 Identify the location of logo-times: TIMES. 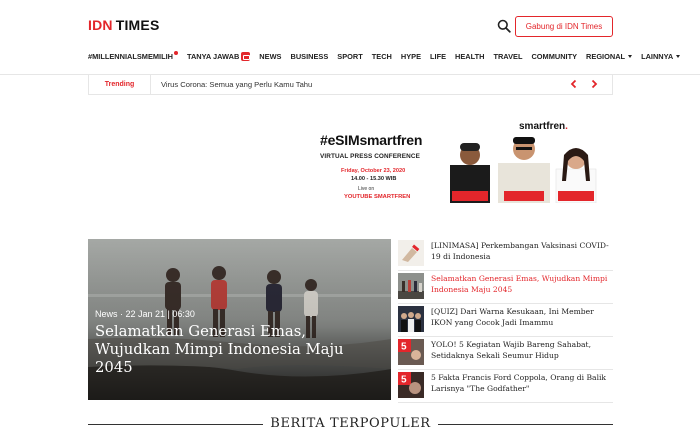
(137, 25).